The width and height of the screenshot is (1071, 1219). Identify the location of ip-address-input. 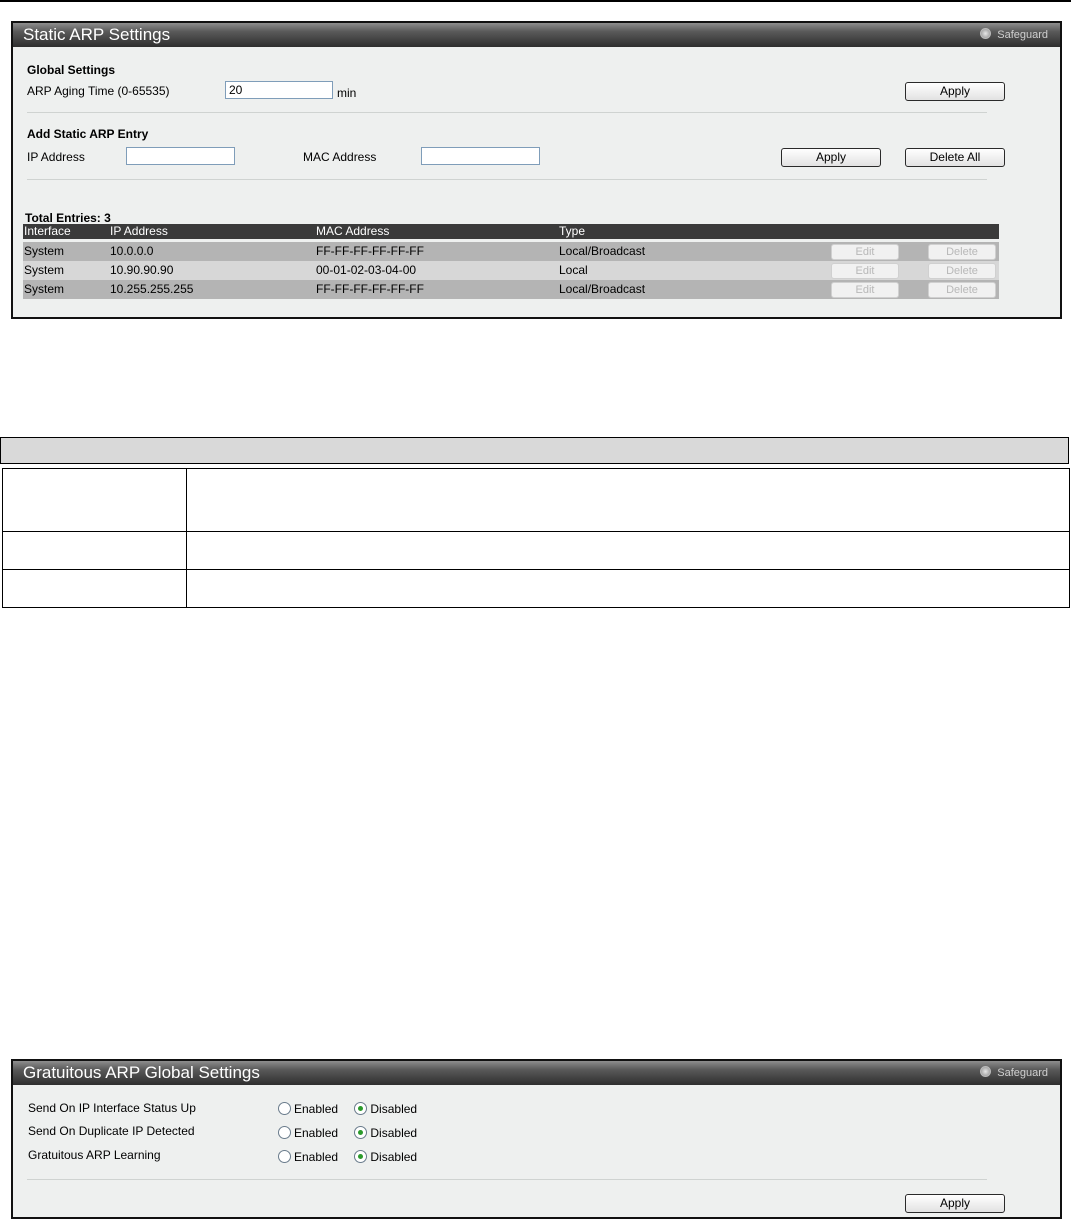
(180, 156).